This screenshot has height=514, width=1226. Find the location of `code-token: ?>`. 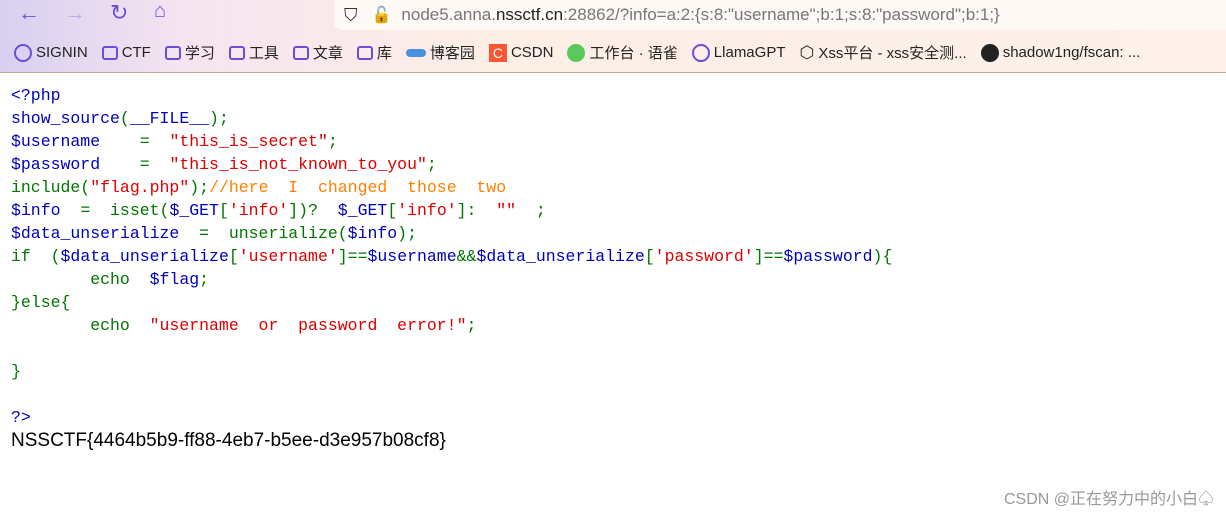

code-token: ?> is located at coordinates (21, 417).